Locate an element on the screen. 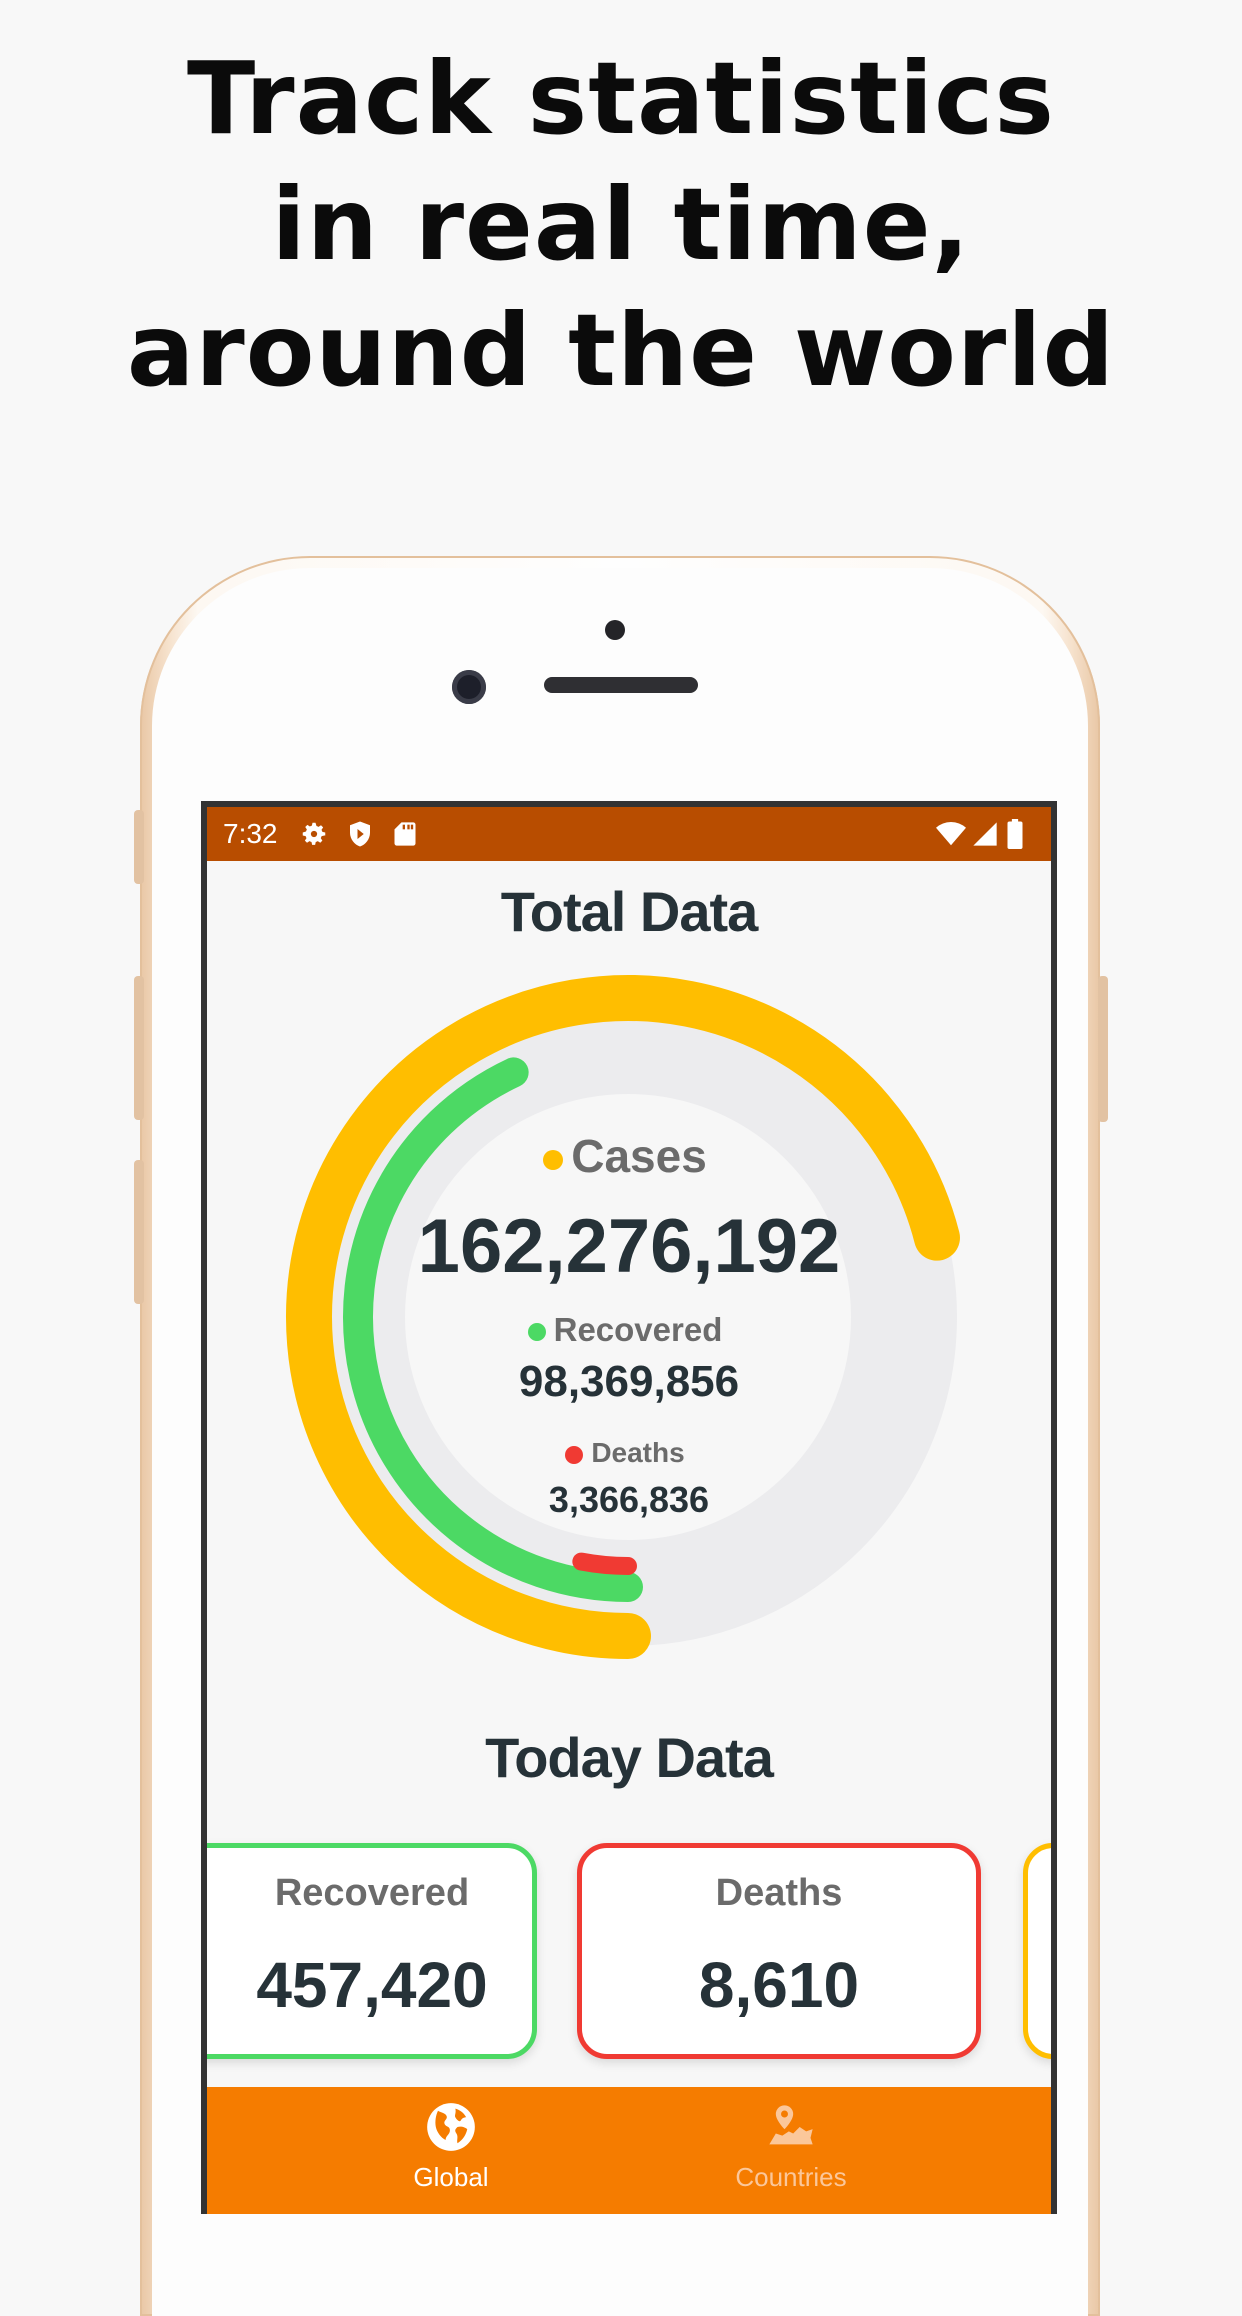  nav-global-tab: Global is located at coordinates (451, 2147).